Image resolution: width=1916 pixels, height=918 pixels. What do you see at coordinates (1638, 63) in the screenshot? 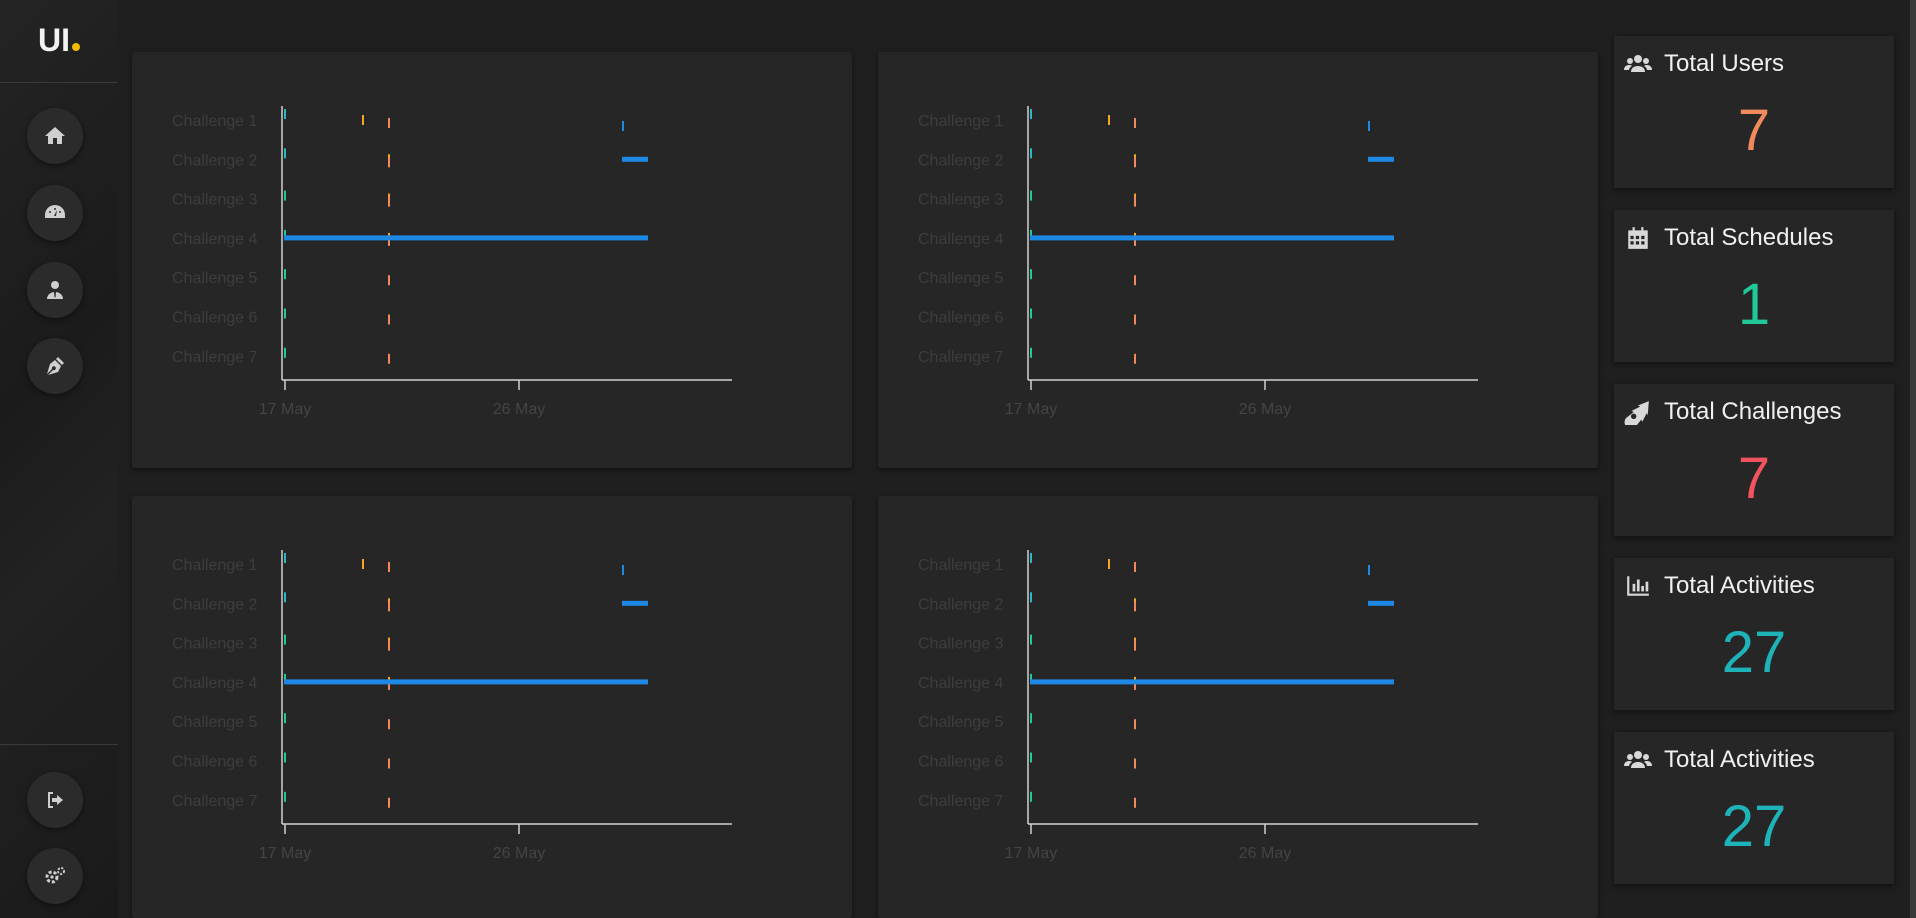
I see `users-icon` at bounding box center [1638, 63].